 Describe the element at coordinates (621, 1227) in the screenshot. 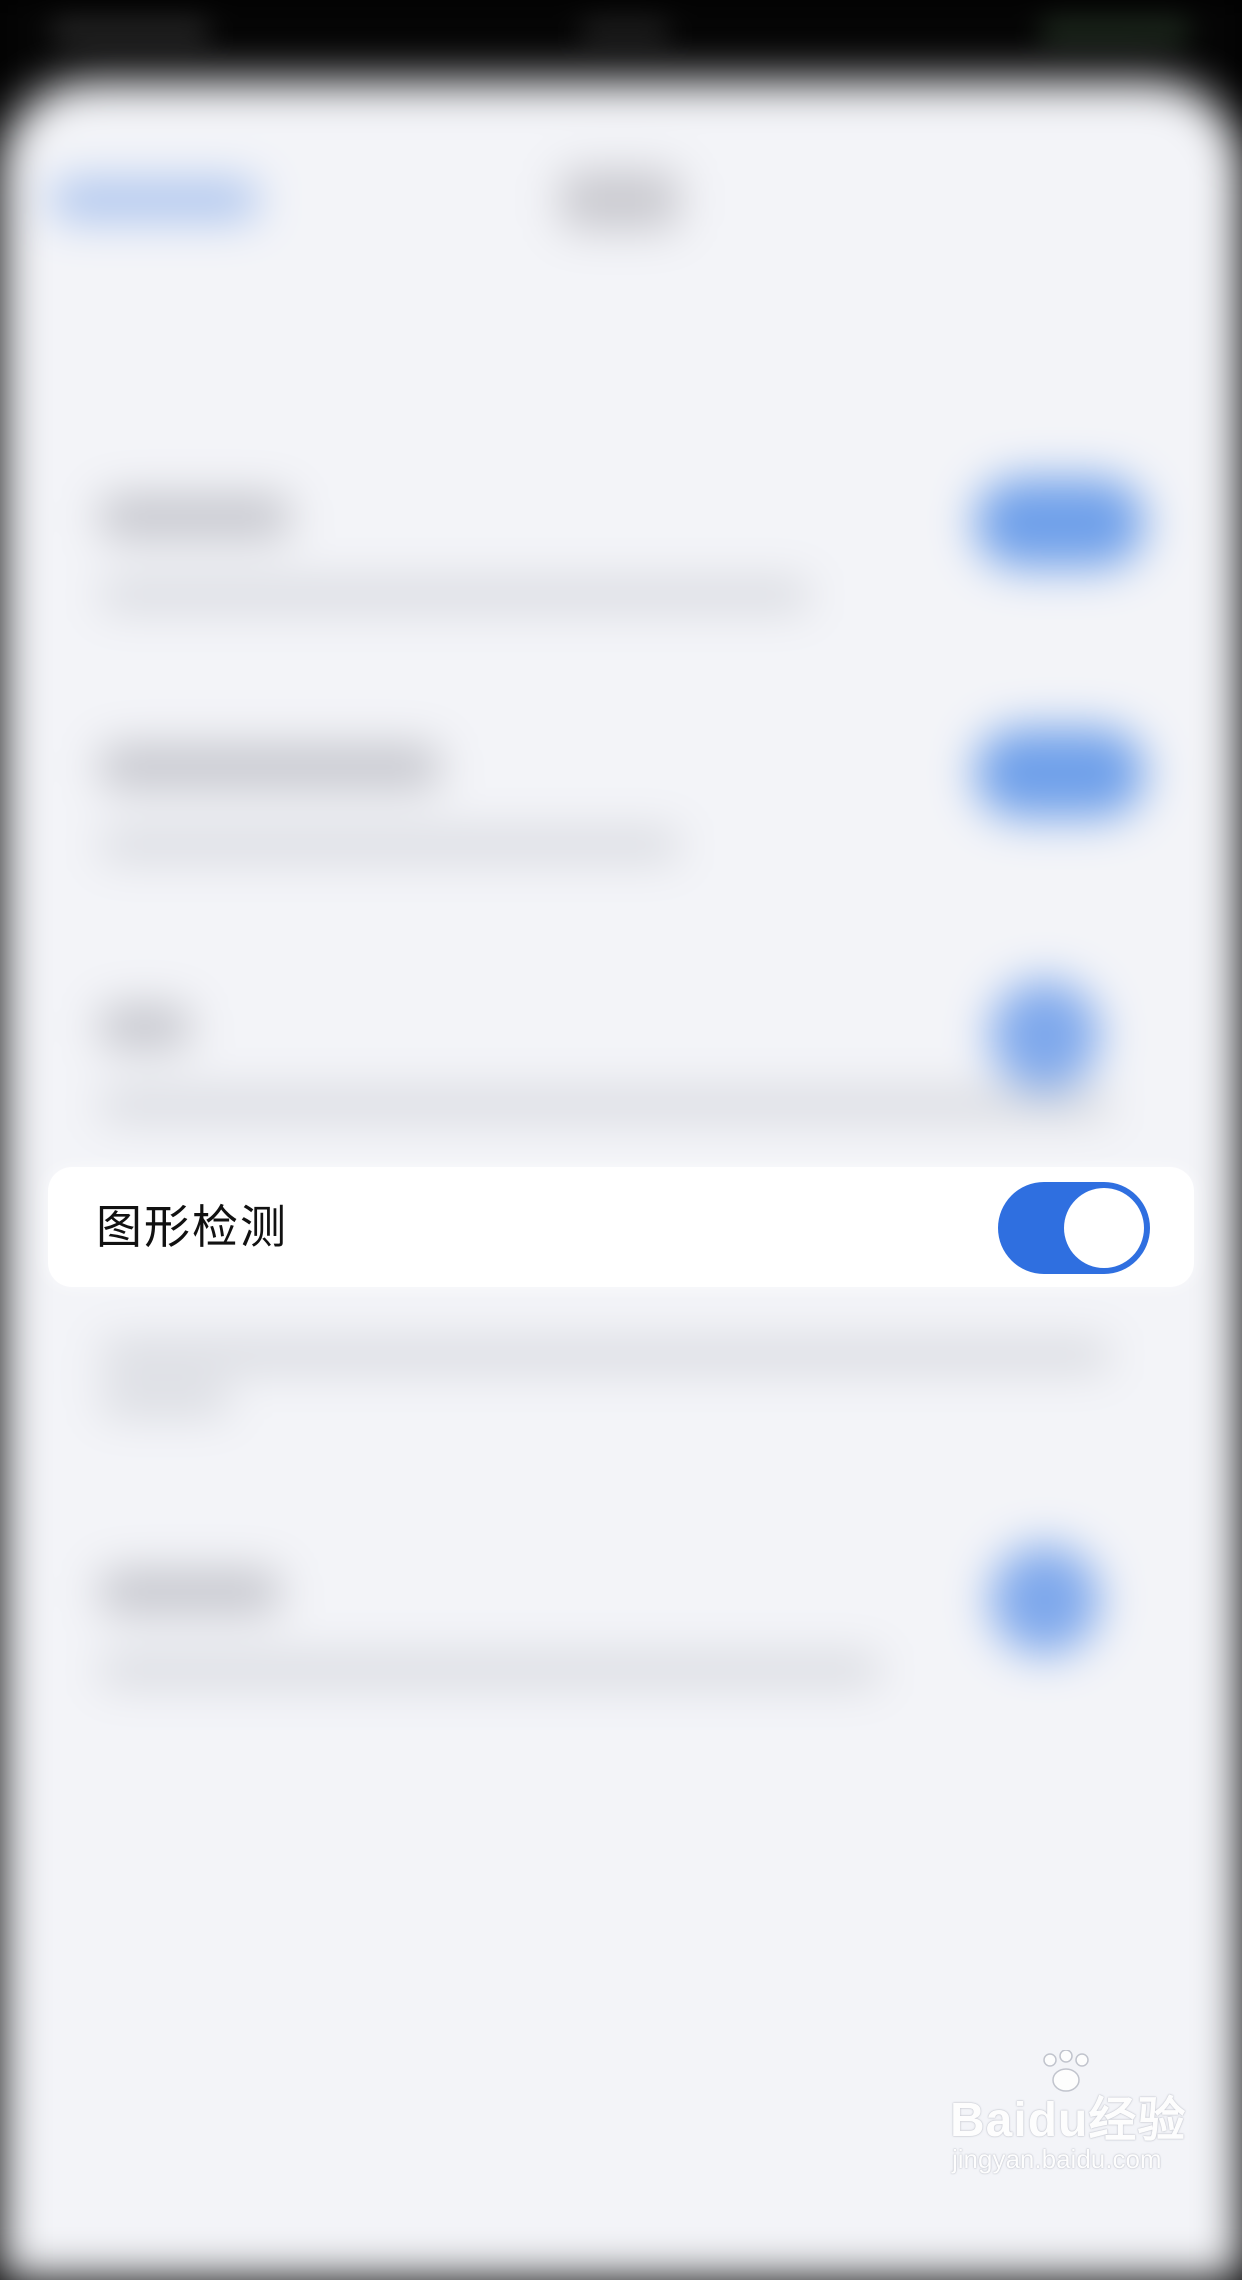

I see `graphic-detection-setting-card: 图形检测` at that location.